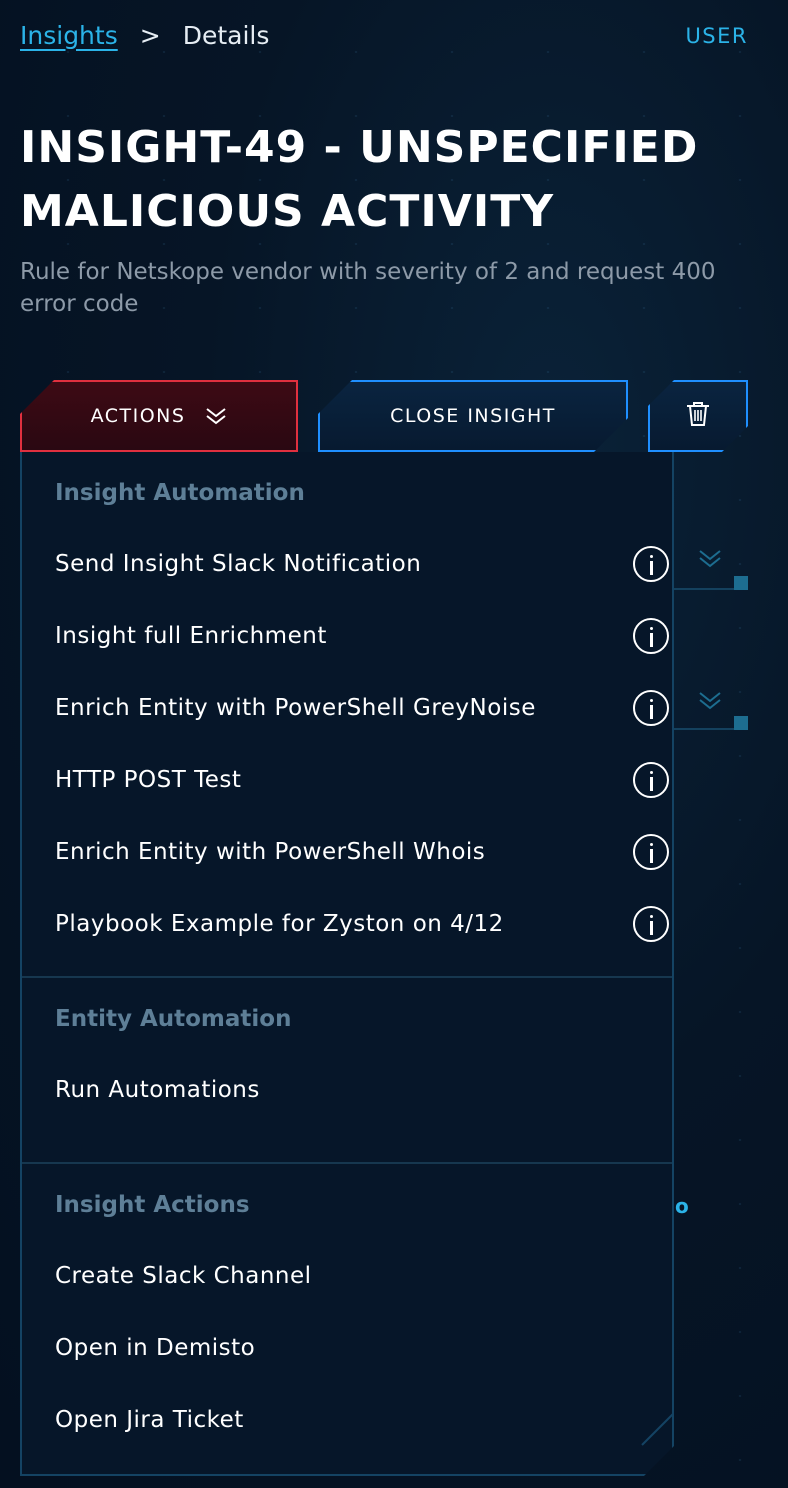 This screenshot has width=788, height=1488. Describe the element at coordinates (363, 1420) in the screenshot. I see `menu-item-open-jira-ticket: Open Jira Ticket` at that location.